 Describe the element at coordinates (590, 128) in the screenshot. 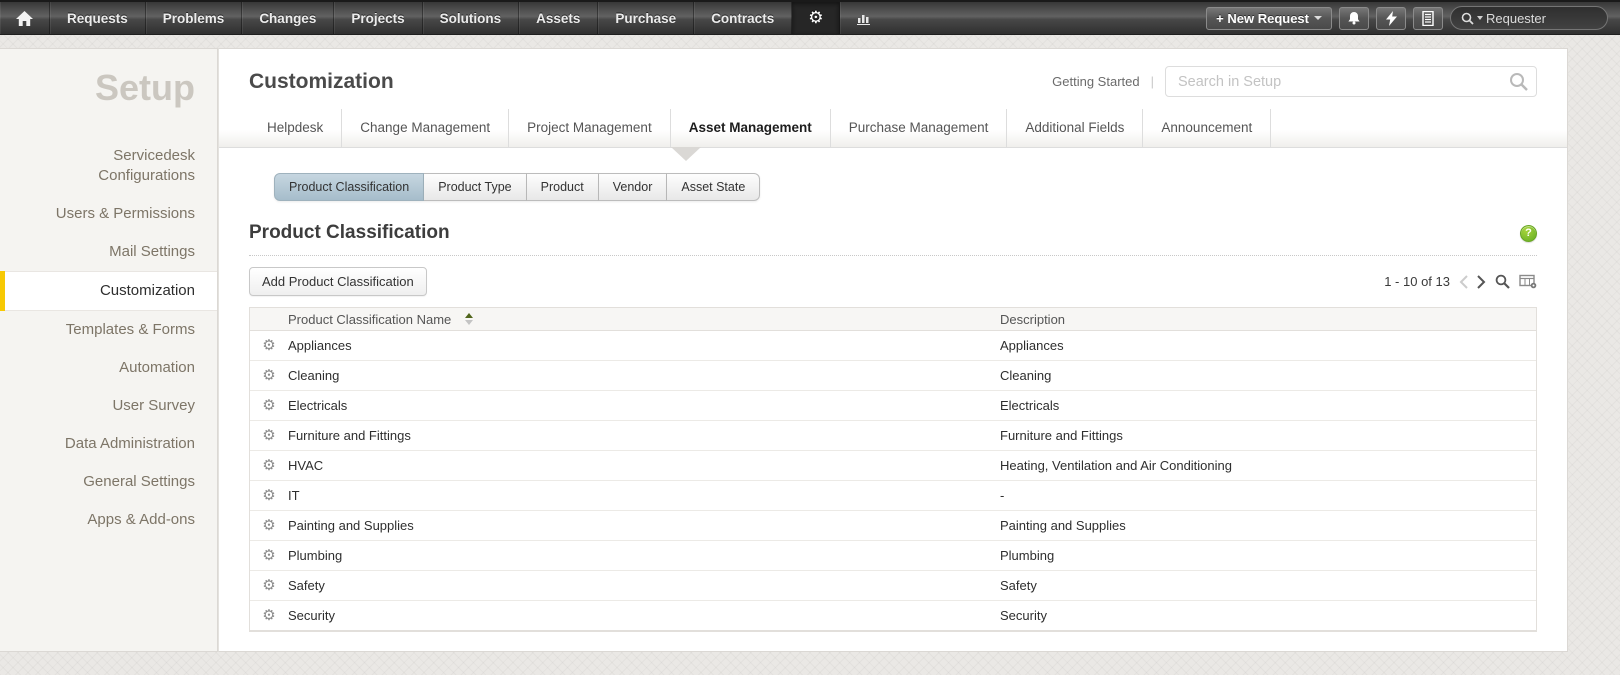

I see `tab-project-management: Project Management` at that location.